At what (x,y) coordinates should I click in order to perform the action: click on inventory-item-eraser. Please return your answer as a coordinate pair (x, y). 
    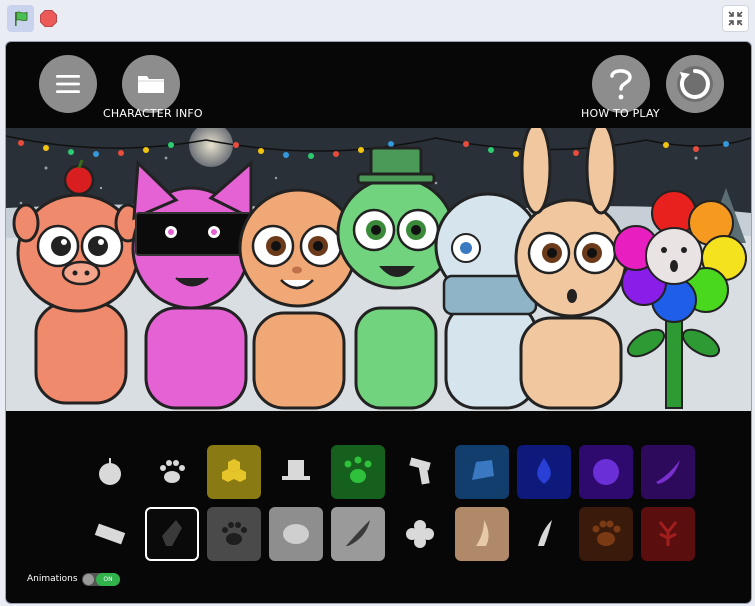
    Looking at the image, I should click on (110, 534).